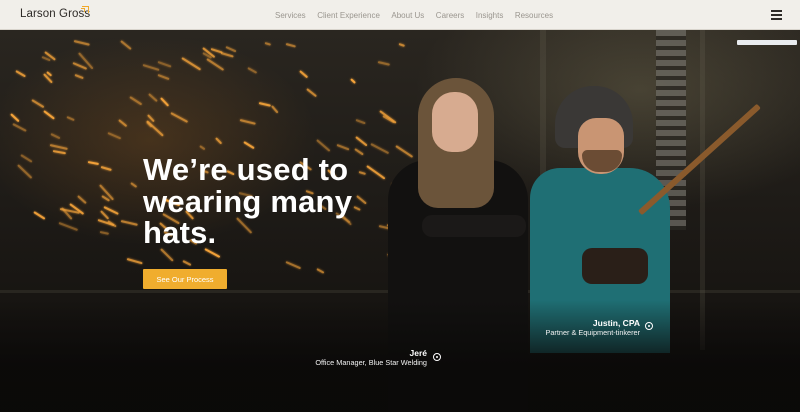 The width and height of the screenshot is (800, 412). What do you see at coordinates (649, 326) in the screenshot?
I see `hotspot-justin-icon` at bounding box center [649, 326].